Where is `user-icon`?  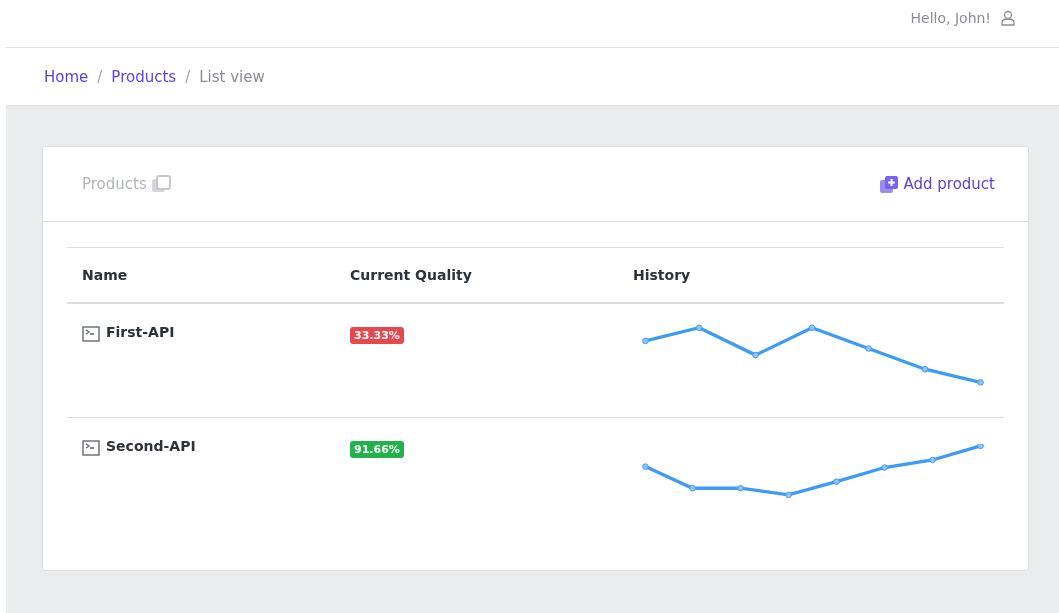 user-icon is located at coordinates (1008, 17).